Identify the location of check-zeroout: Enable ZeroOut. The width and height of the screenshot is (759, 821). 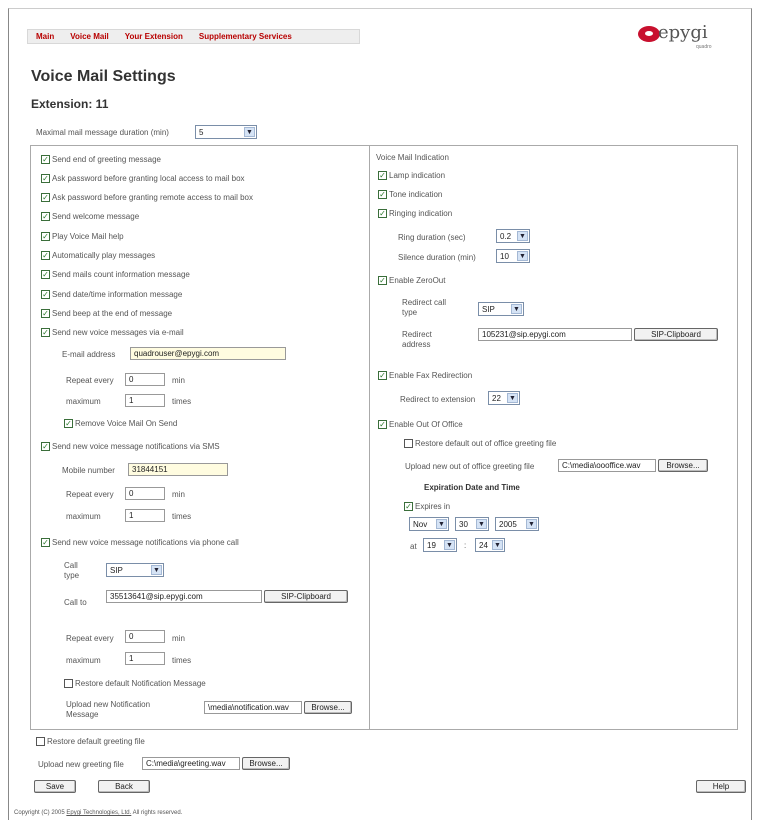
(411, 280).